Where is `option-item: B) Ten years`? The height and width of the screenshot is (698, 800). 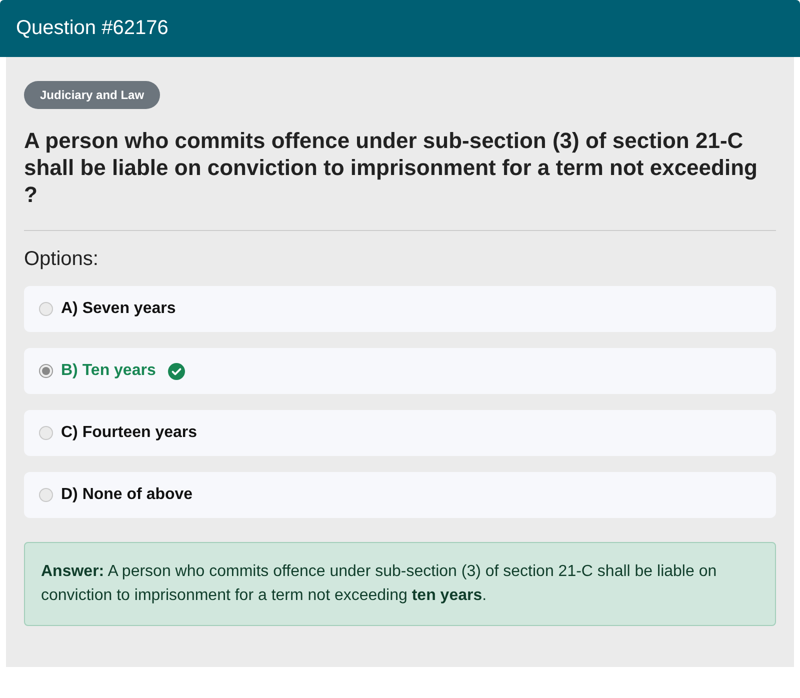
option-item: B) Ten years is located at coordinates (400, 371).